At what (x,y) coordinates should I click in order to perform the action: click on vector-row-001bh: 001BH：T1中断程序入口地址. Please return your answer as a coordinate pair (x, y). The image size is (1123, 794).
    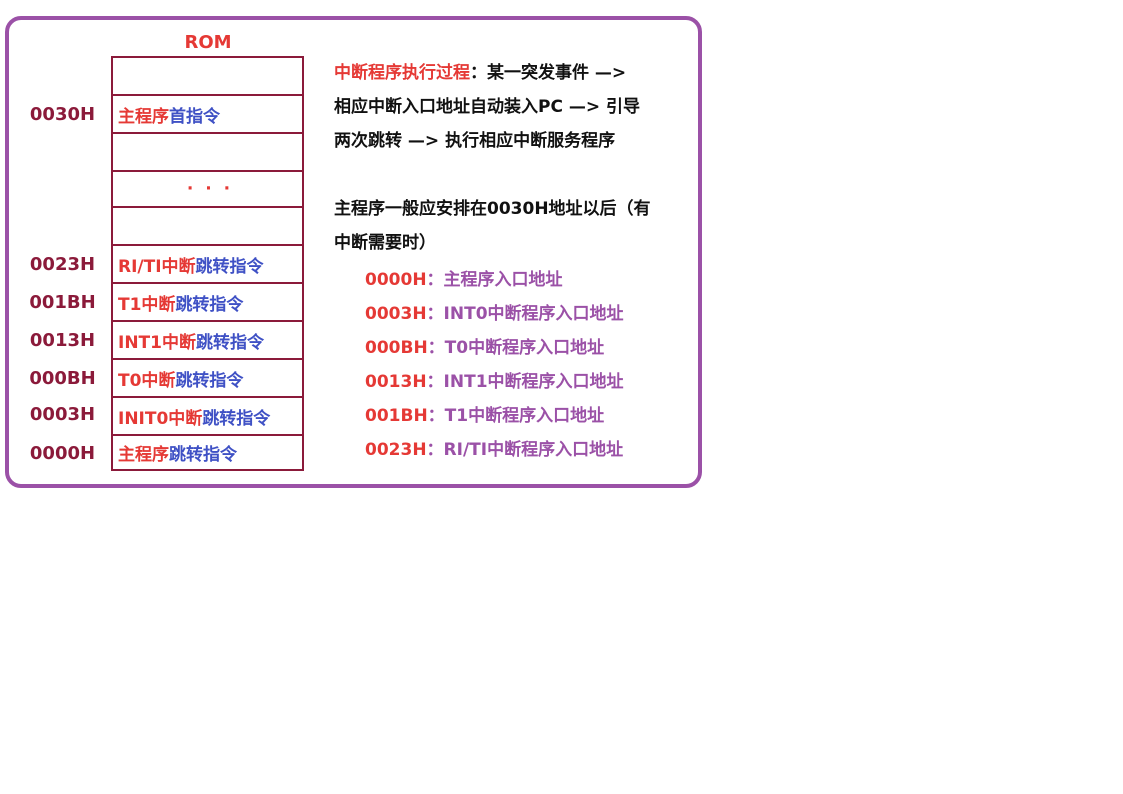
    Looking at the image, I should click on (484, 413).